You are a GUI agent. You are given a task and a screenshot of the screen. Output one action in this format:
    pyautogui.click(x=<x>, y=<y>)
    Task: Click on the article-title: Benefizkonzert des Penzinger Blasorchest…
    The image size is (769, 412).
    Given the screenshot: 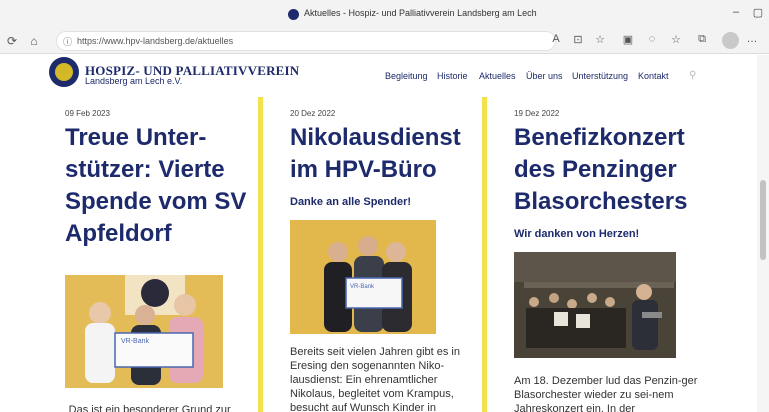 What is the action you would take?
    pyautogui.click(x=610, y=170)
    